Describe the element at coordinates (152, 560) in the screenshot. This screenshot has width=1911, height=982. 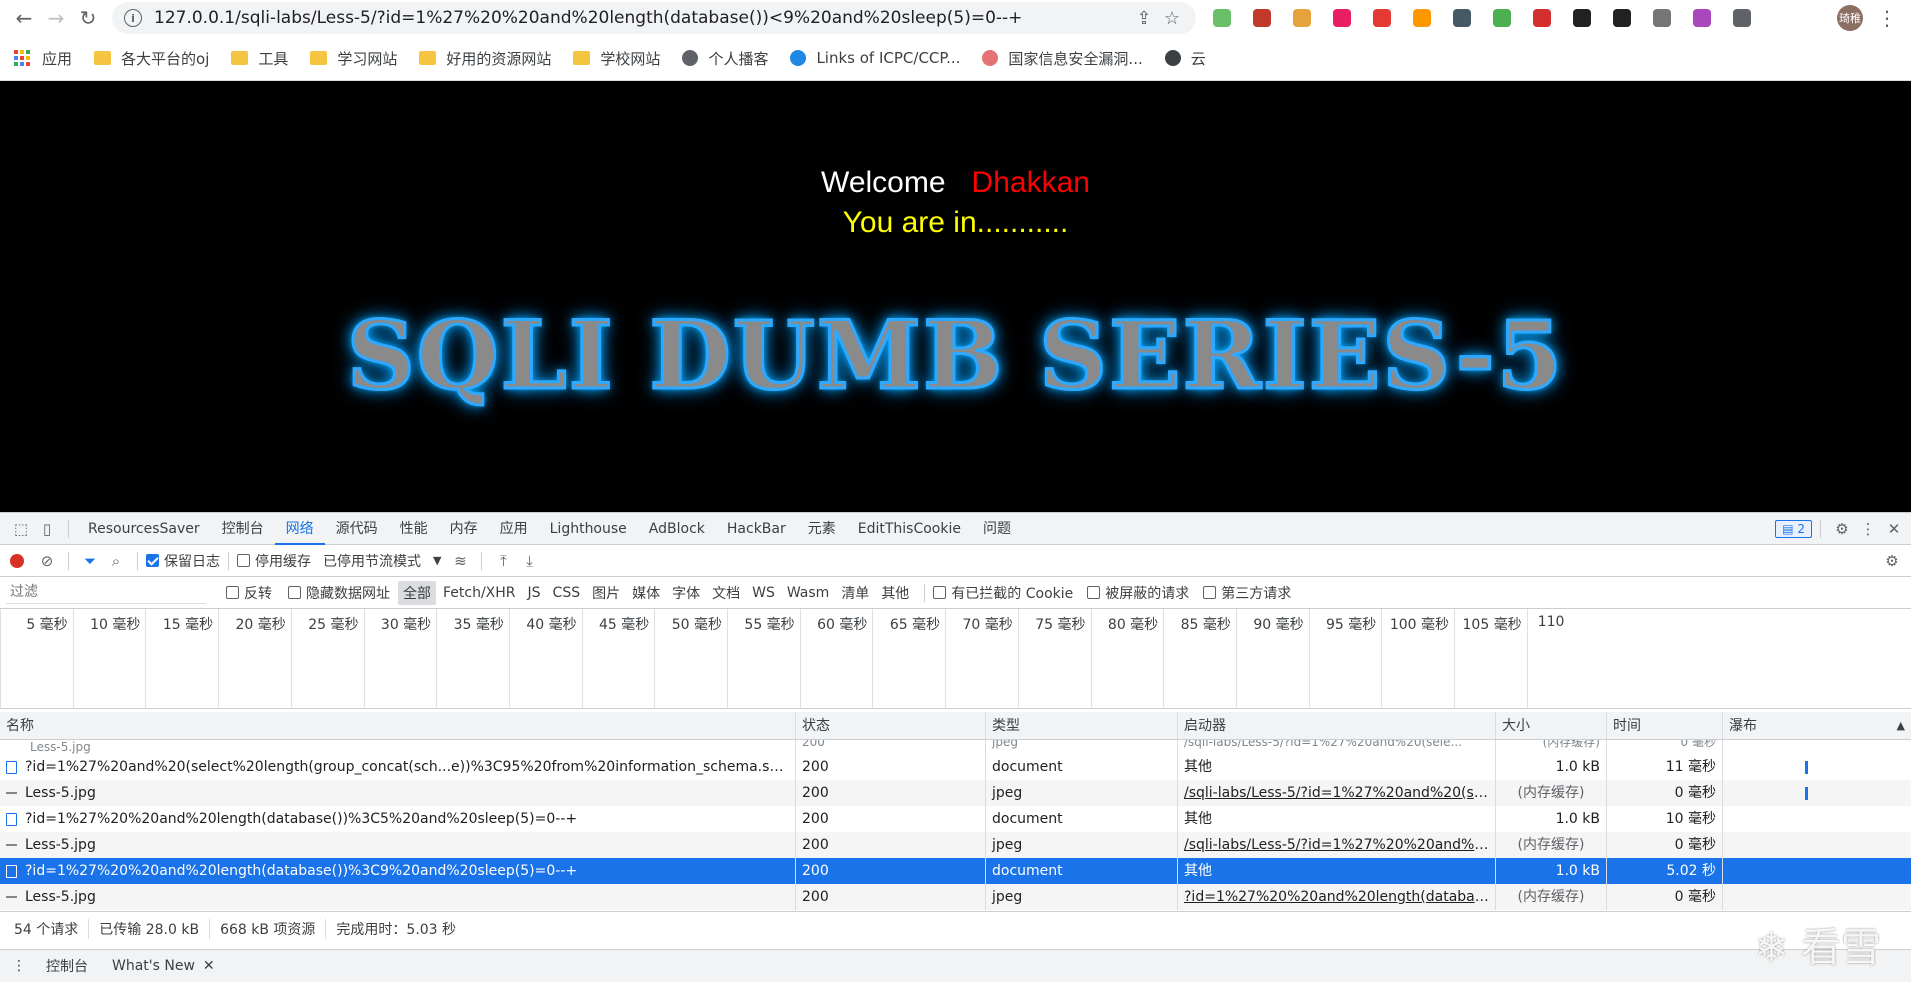
I see `preserve-log-checkbox` at that location.